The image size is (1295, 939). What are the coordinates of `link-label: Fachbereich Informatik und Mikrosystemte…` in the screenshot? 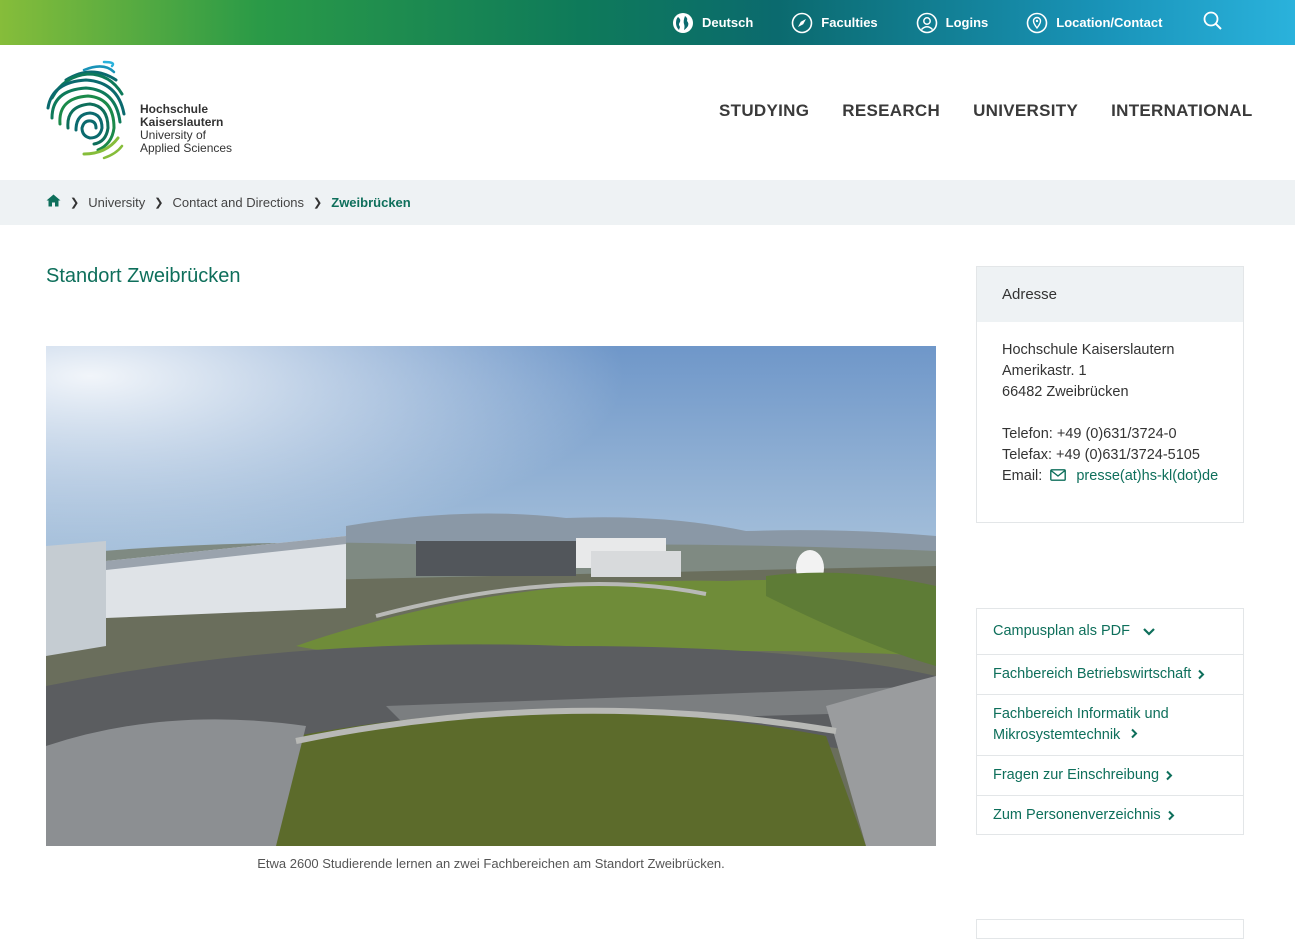 It's located at (1081, 724).